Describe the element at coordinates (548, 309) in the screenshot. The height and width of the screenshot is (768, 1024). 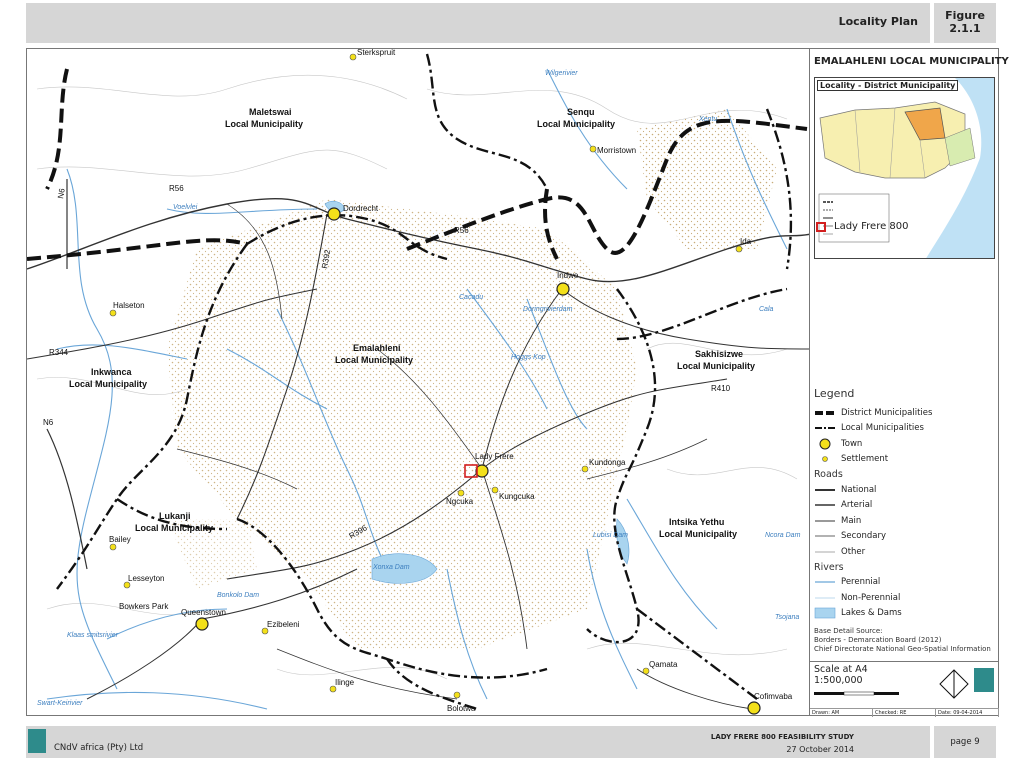
I see `label-doringrivierdam: Doringrivierdam` at that location.